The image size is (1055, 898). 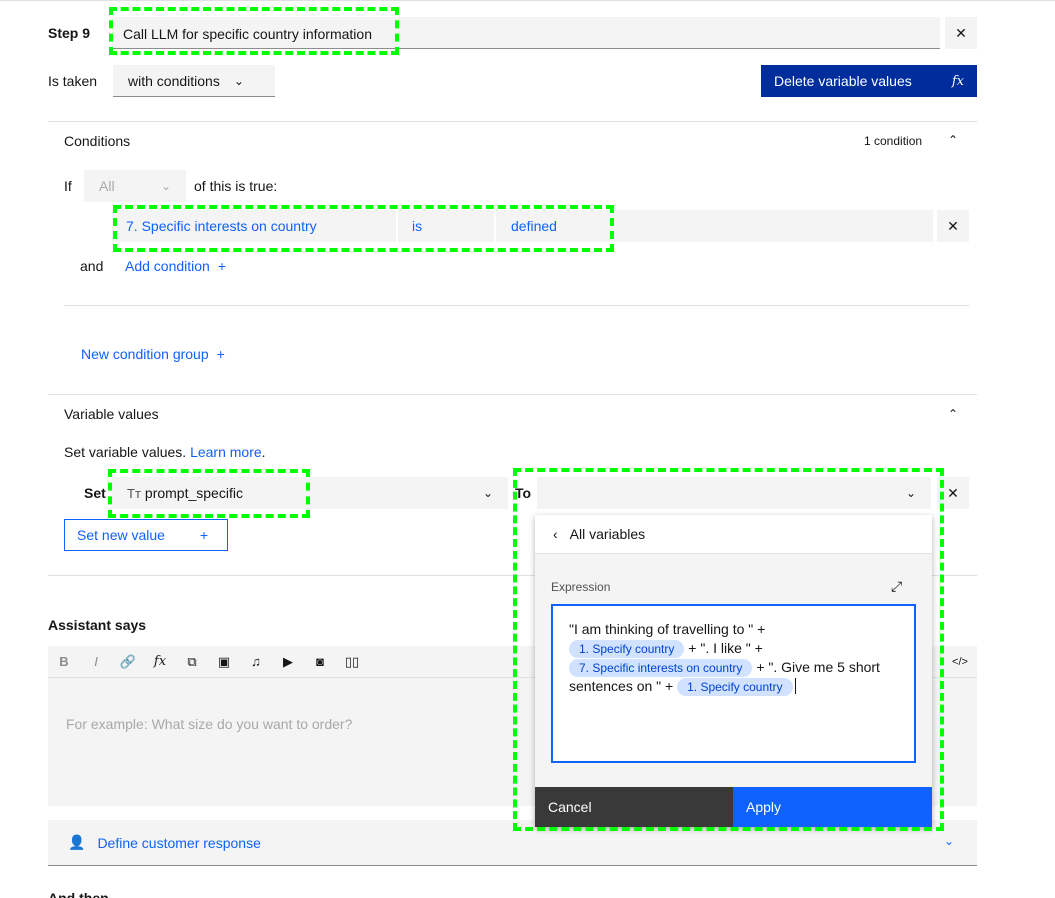 I want to click on expression-text-3: + ". Give me 5 short, so click(x=818, y=667).